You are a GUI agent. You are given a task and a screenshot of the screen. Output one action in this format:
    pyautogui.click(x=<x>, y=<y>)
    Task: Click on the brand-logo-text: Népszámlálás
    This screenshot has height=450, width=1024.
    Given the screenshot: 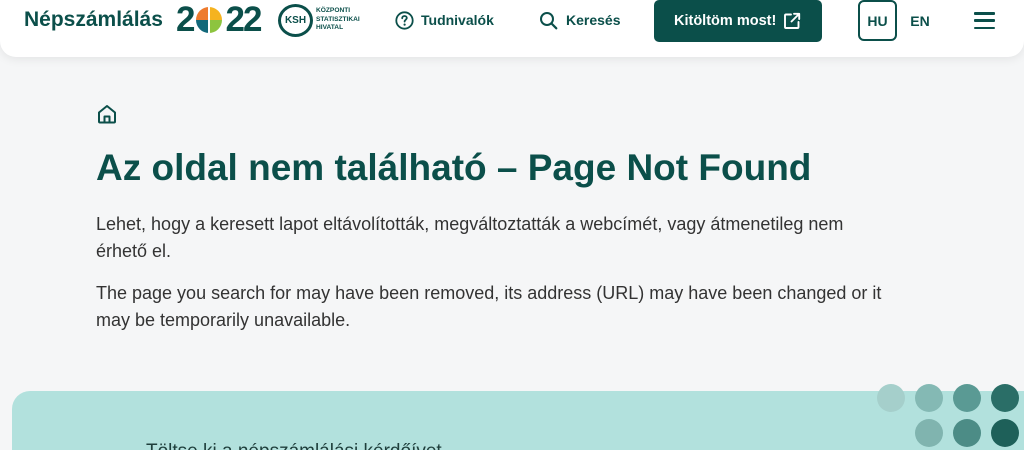 What is the action you would take?
    pyautogui.click(x=93, y=20)
    